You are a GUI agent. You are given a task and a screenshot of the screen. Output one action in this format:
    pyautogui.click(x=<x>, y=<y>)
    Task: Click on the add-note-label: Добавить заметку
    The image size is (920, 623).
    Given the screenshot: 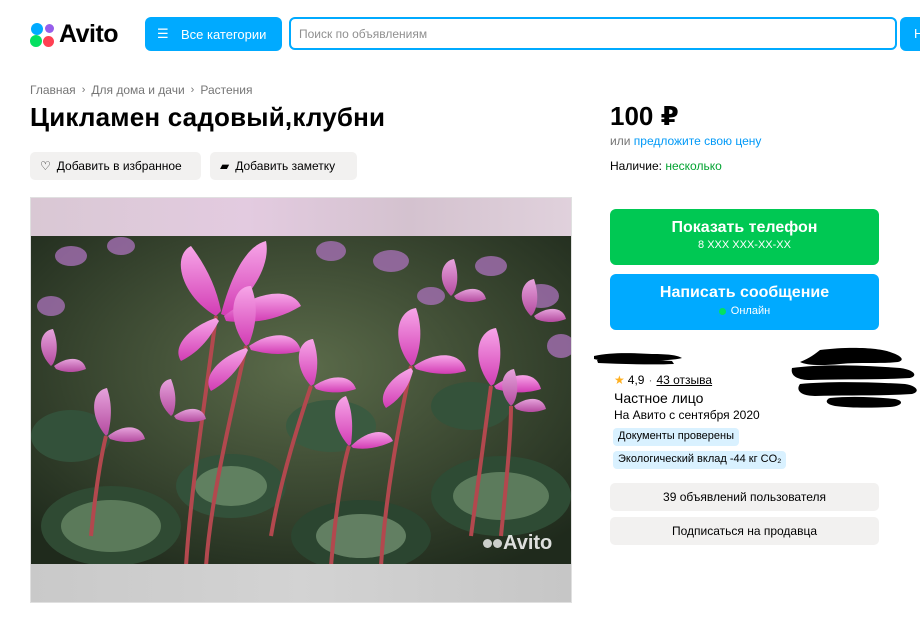 What is the action you would take?
    pyautogui.click(x=285, y=166)
    